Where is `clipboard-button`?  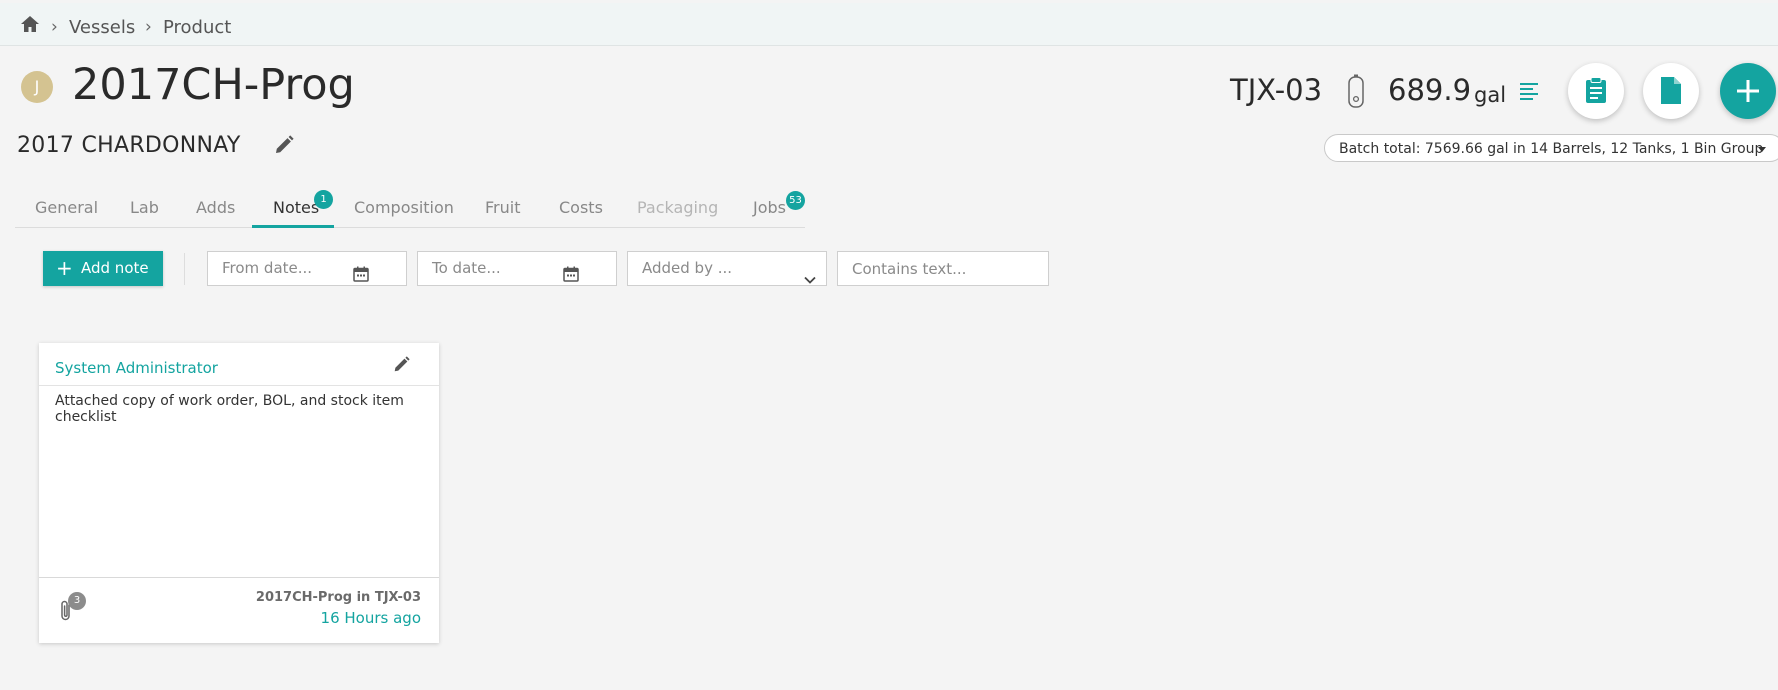 clipboard-button is located at coordinates (1596, 91).